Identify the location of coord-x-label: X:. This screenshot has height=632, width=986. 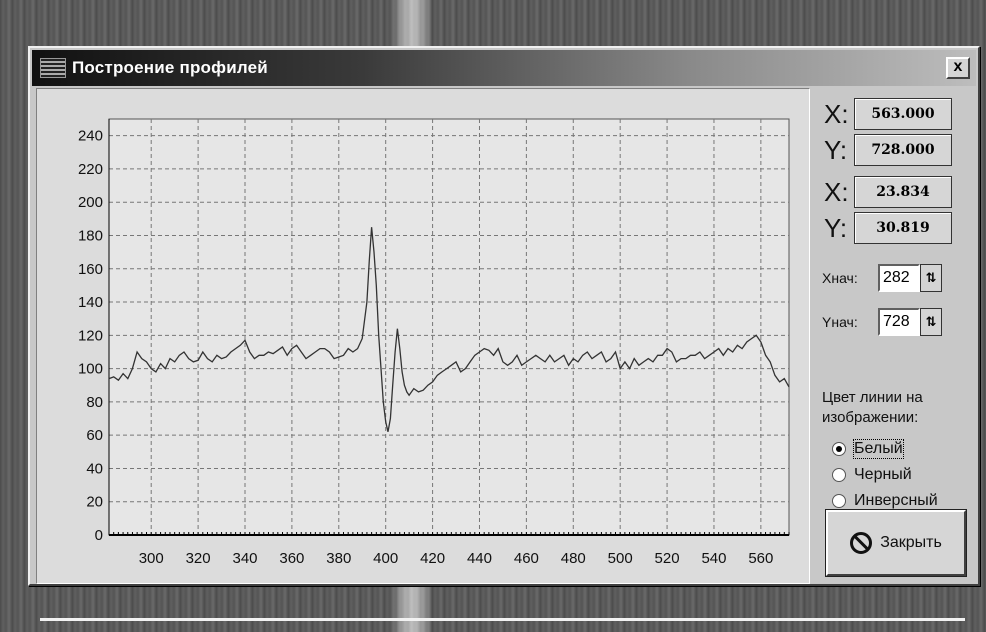
(836, 113).